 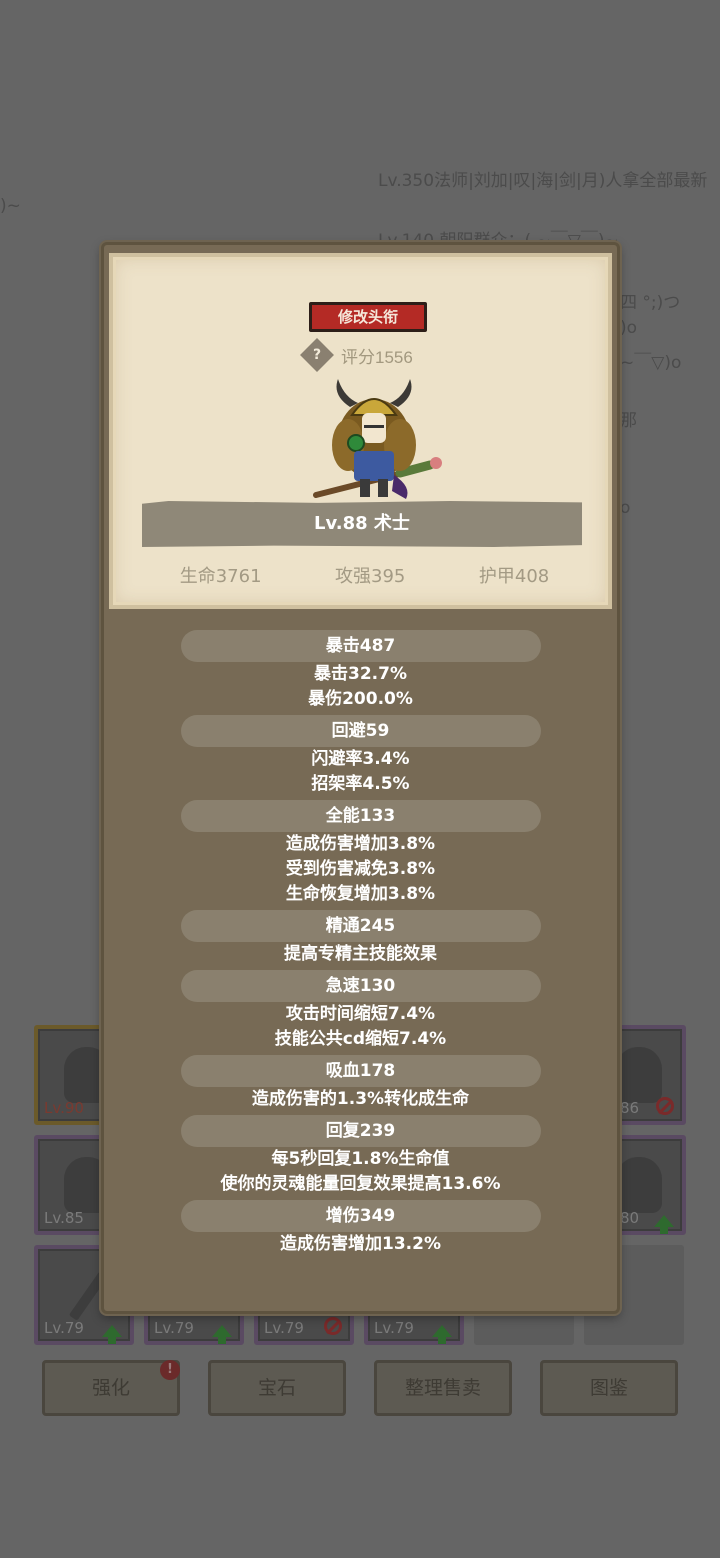 What do you see at coordinates (360, 816) in the screenshot?
I see `stat-header-versatility: 全能133` at bounding box center [360, 816].